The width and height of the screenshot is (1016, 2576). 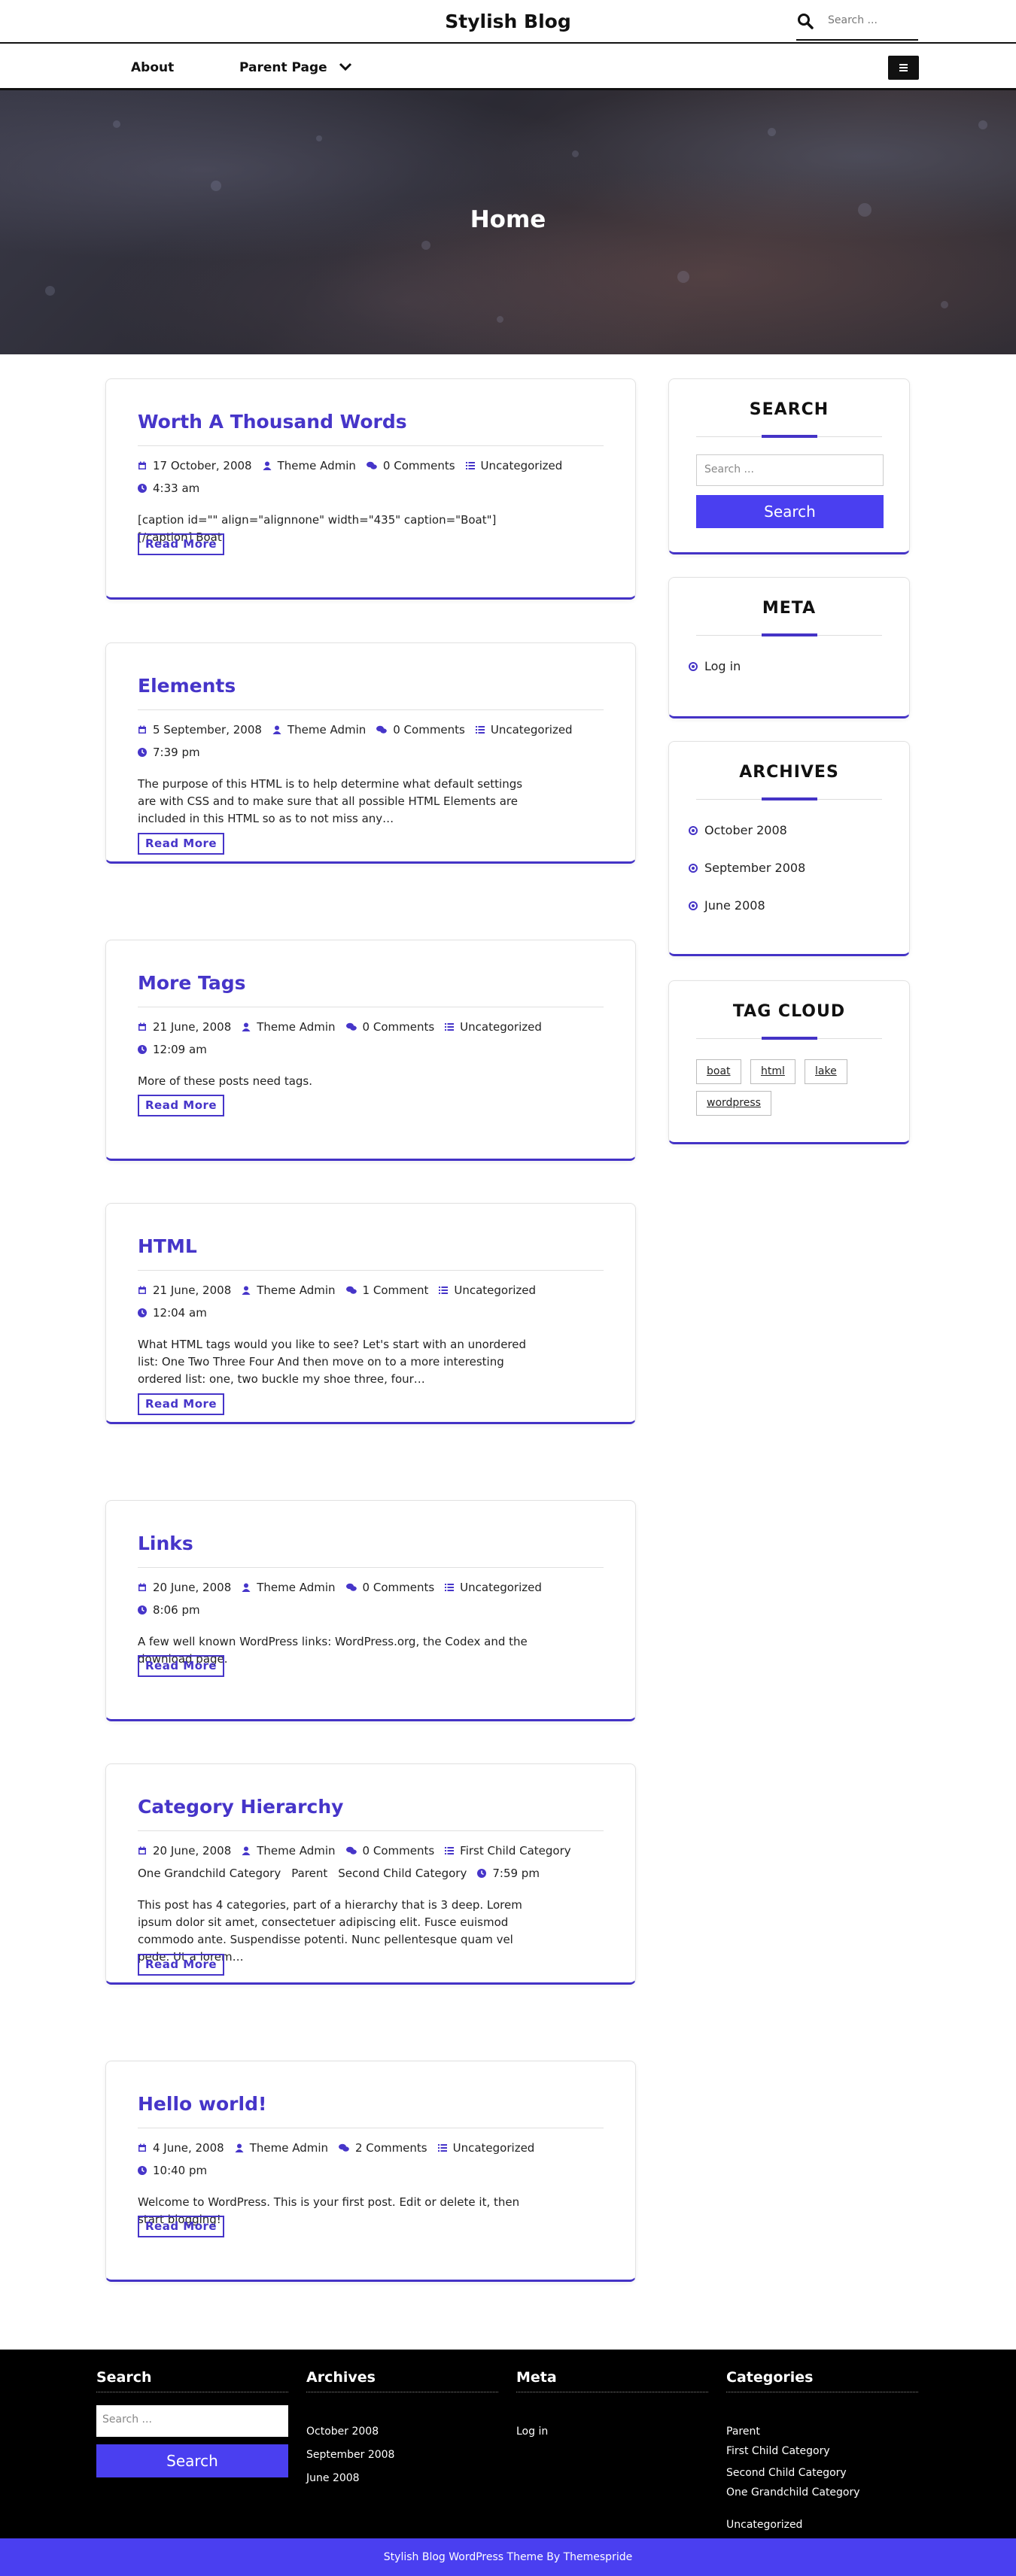 What do you see at coordinates (187, 686) in the screenshot?
I see `post-title: Elements` at bounding box center [187, 686].